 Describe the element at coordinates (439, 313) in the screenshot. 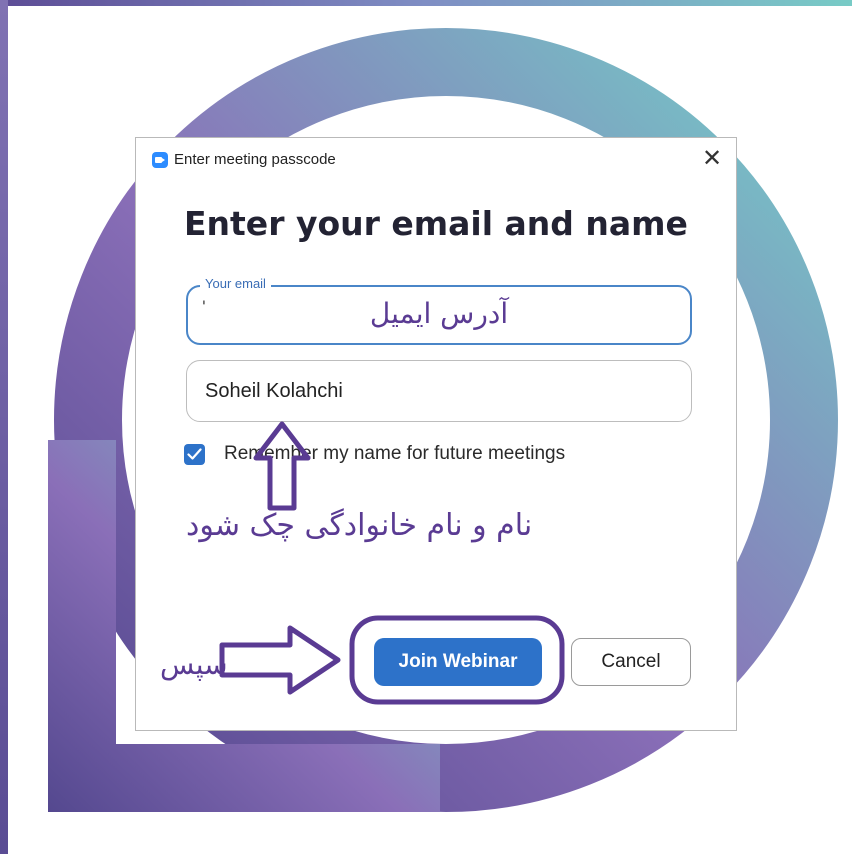

I see `email-annotation: آدرس ایمیل` at that location.